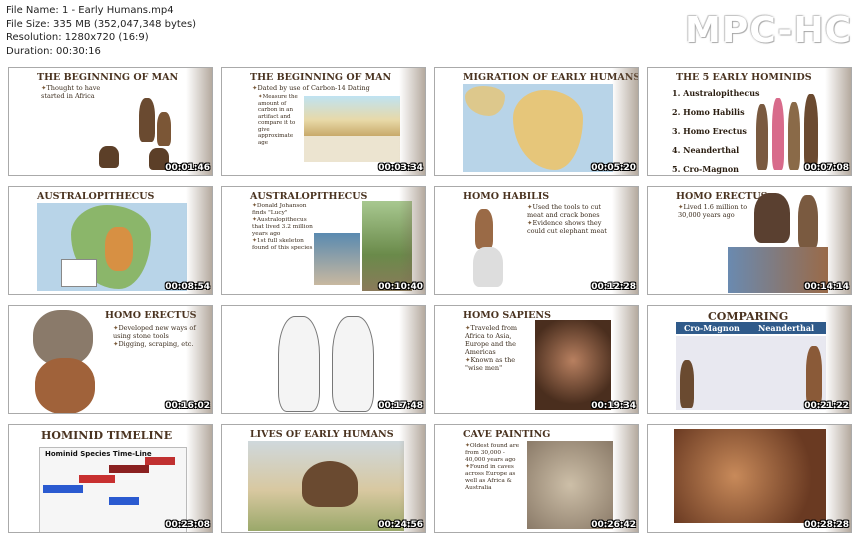 This screenshot has height=543, width=860. I want to click on timestamp: 00:14:14, so click(826, 287).